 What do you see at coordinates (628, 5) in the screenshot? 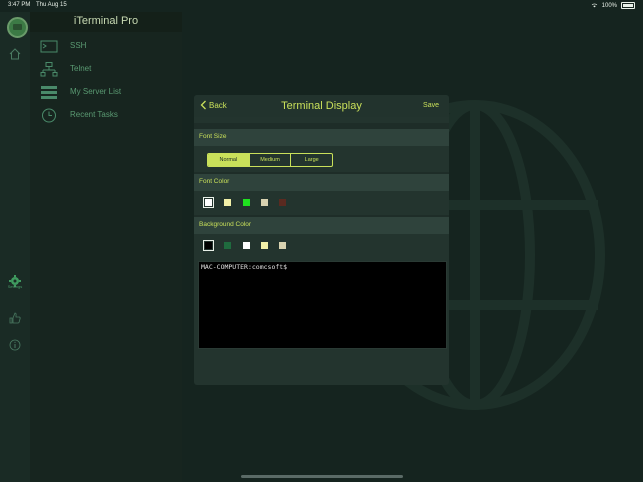
I see `battery-icon` at bounding box center [628, 5].